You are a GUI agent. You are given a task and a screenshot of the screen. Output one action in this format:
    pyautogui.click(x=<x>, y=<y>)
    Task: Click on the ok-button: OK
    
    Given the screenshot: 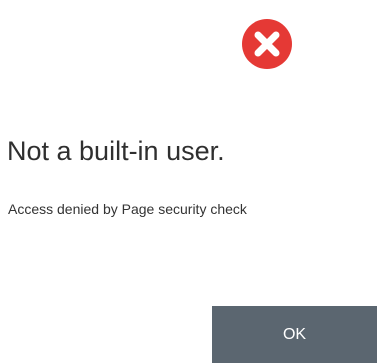 What is the action you would take?
    pyautogui.click(x=294, y=334)
    